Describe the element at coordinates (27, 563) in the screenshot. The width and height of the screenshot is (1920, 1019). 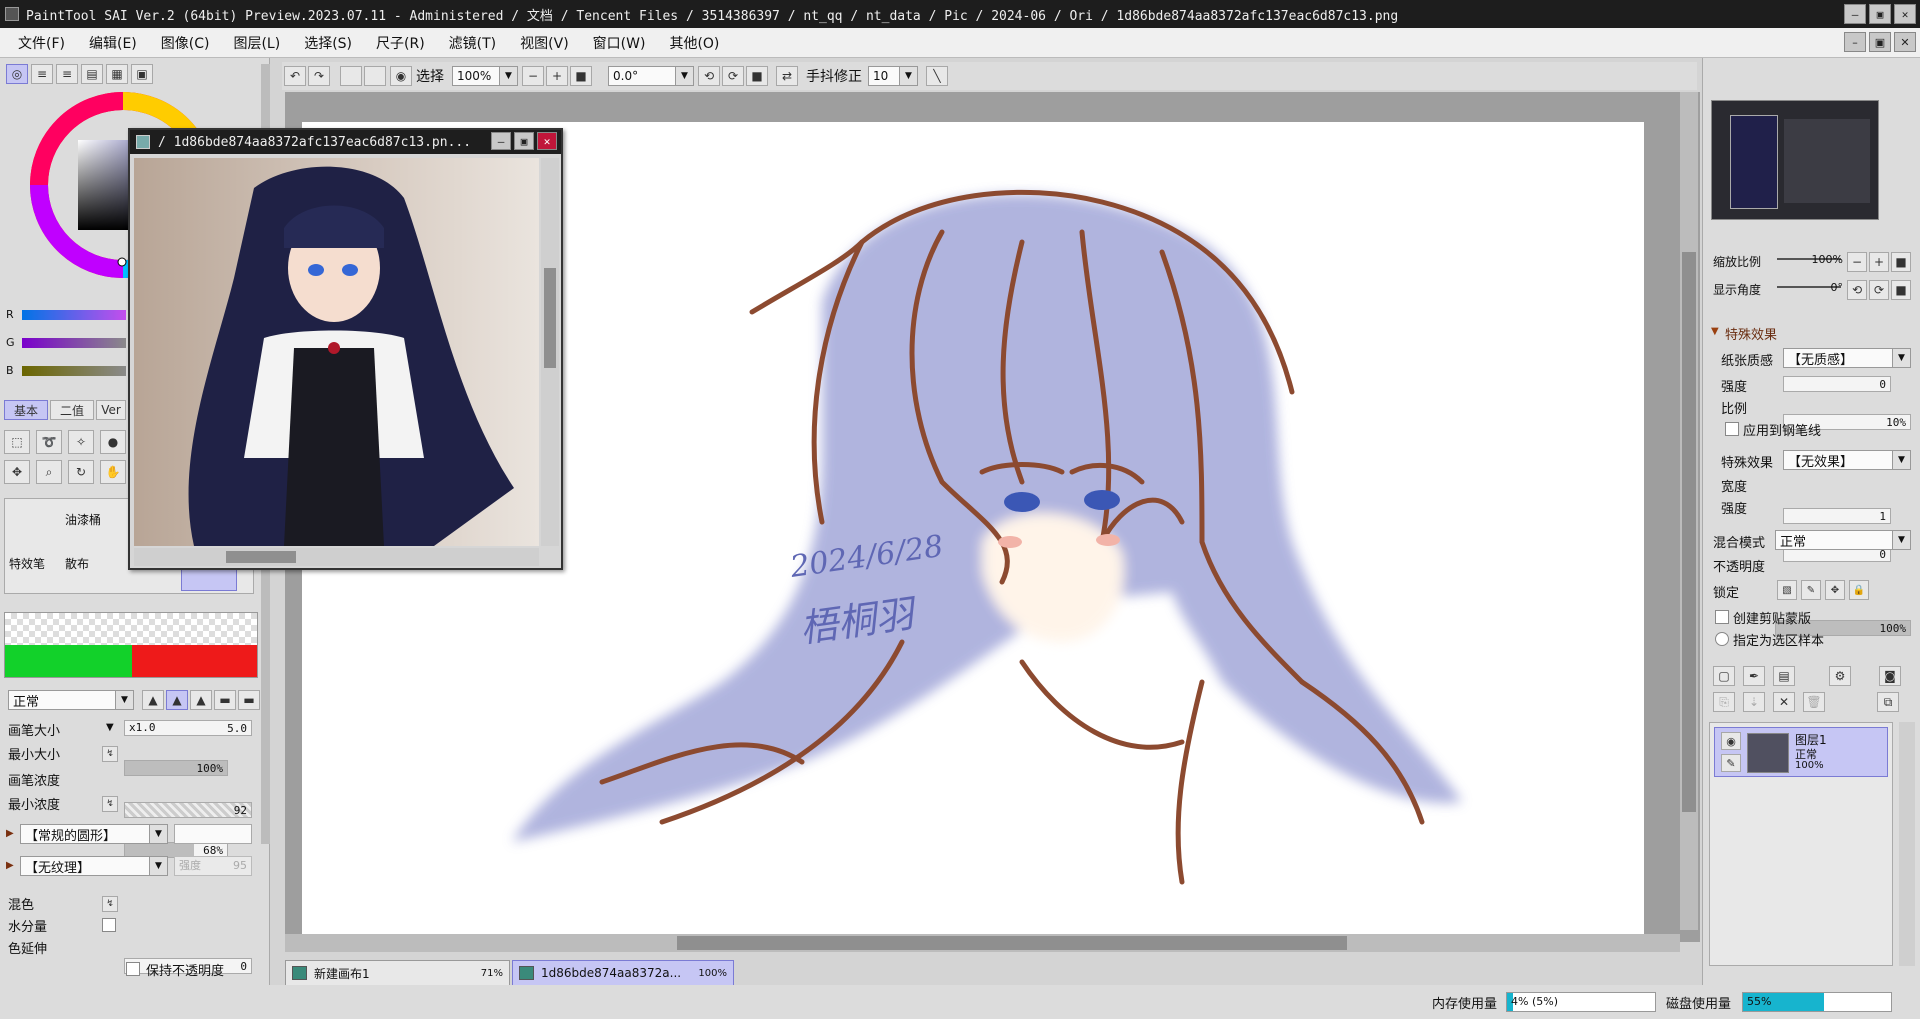
I see `brush-effect-pen: 特效笔` at that location.